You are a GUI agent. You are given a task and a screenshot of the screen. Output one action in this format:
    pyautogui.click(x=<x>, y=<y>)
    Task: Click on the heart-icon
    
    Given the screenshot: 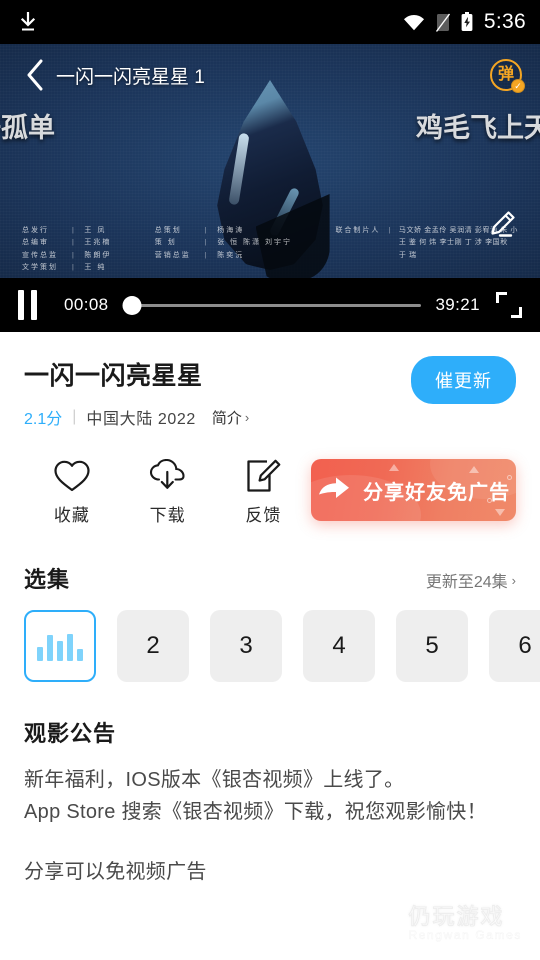 What is the action you would take?
    pyautogui.click(x=72, y=476)
    